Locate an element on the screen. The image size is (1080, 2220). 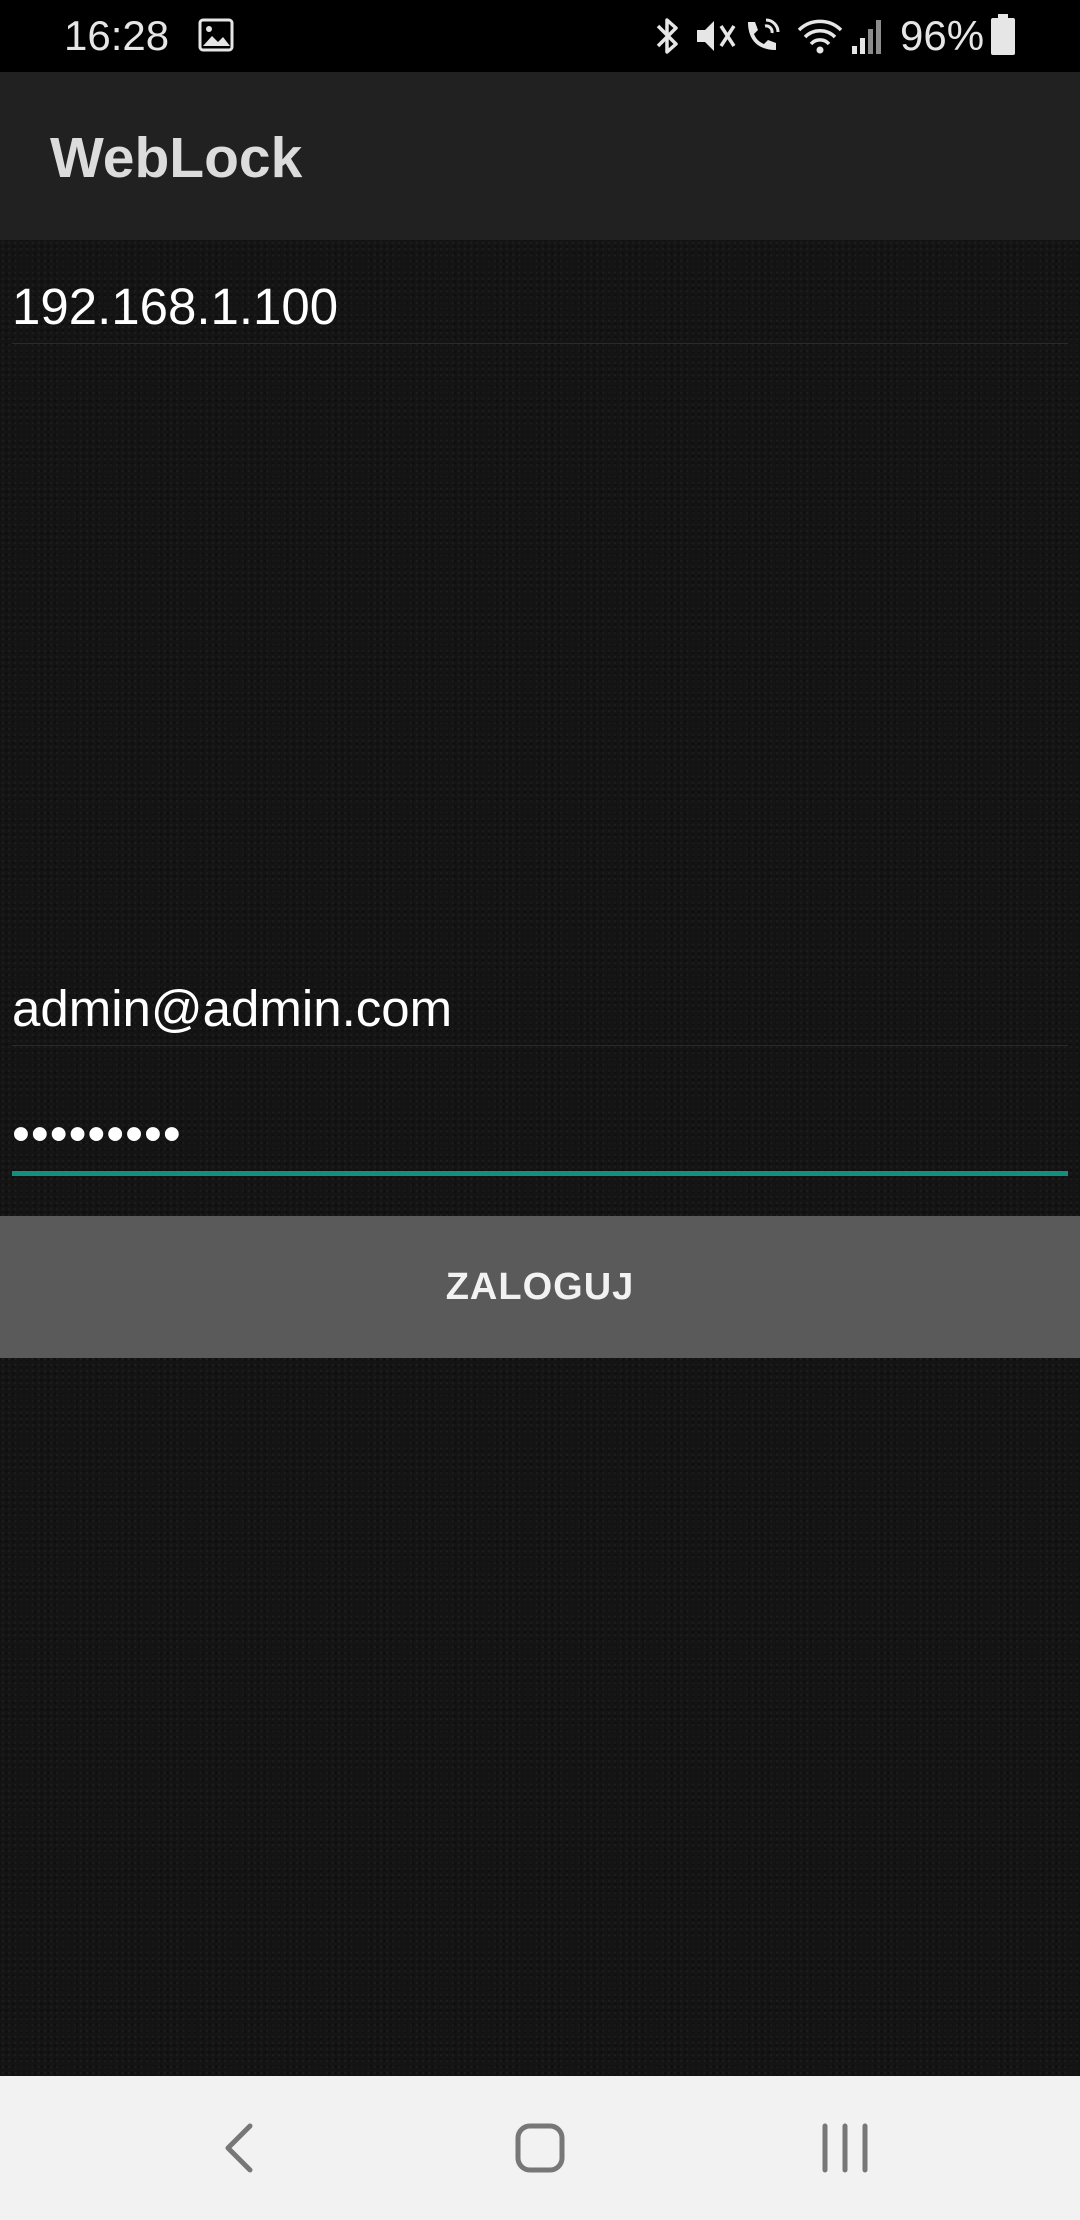
bluetooth-icon is located at coordinates (667, 36).